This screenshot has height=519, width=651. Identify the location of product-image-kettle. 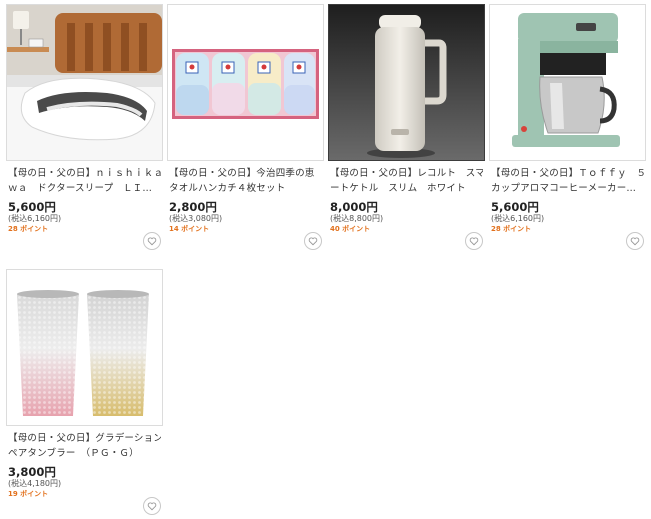
(406, 82).